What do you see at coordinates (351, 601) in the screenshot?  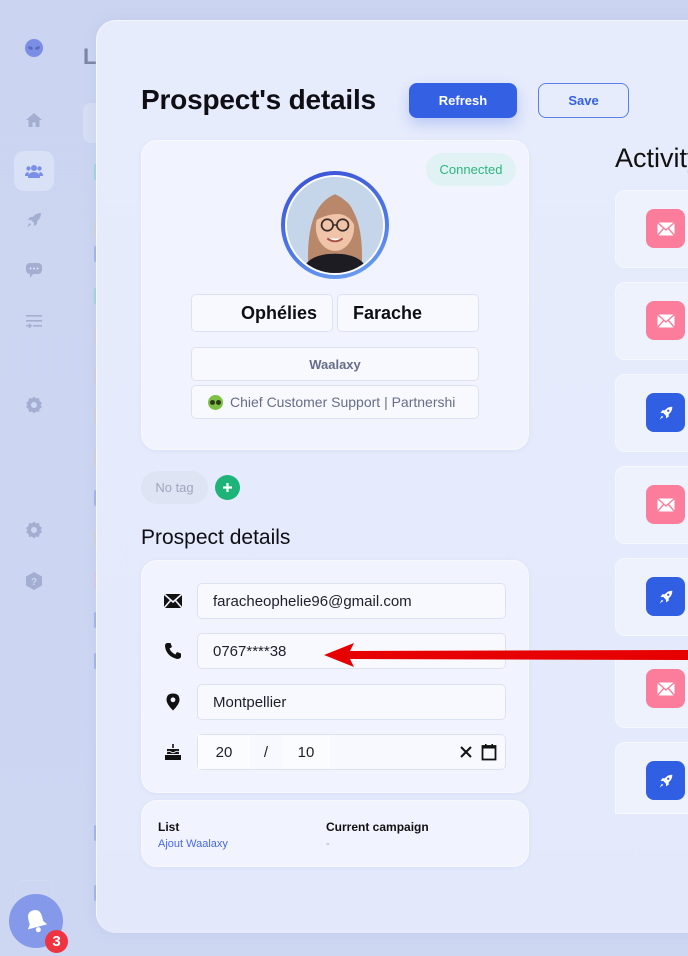 I see `email-field: faracheophelie96@gmail.com` at bounding box center [351, 601].